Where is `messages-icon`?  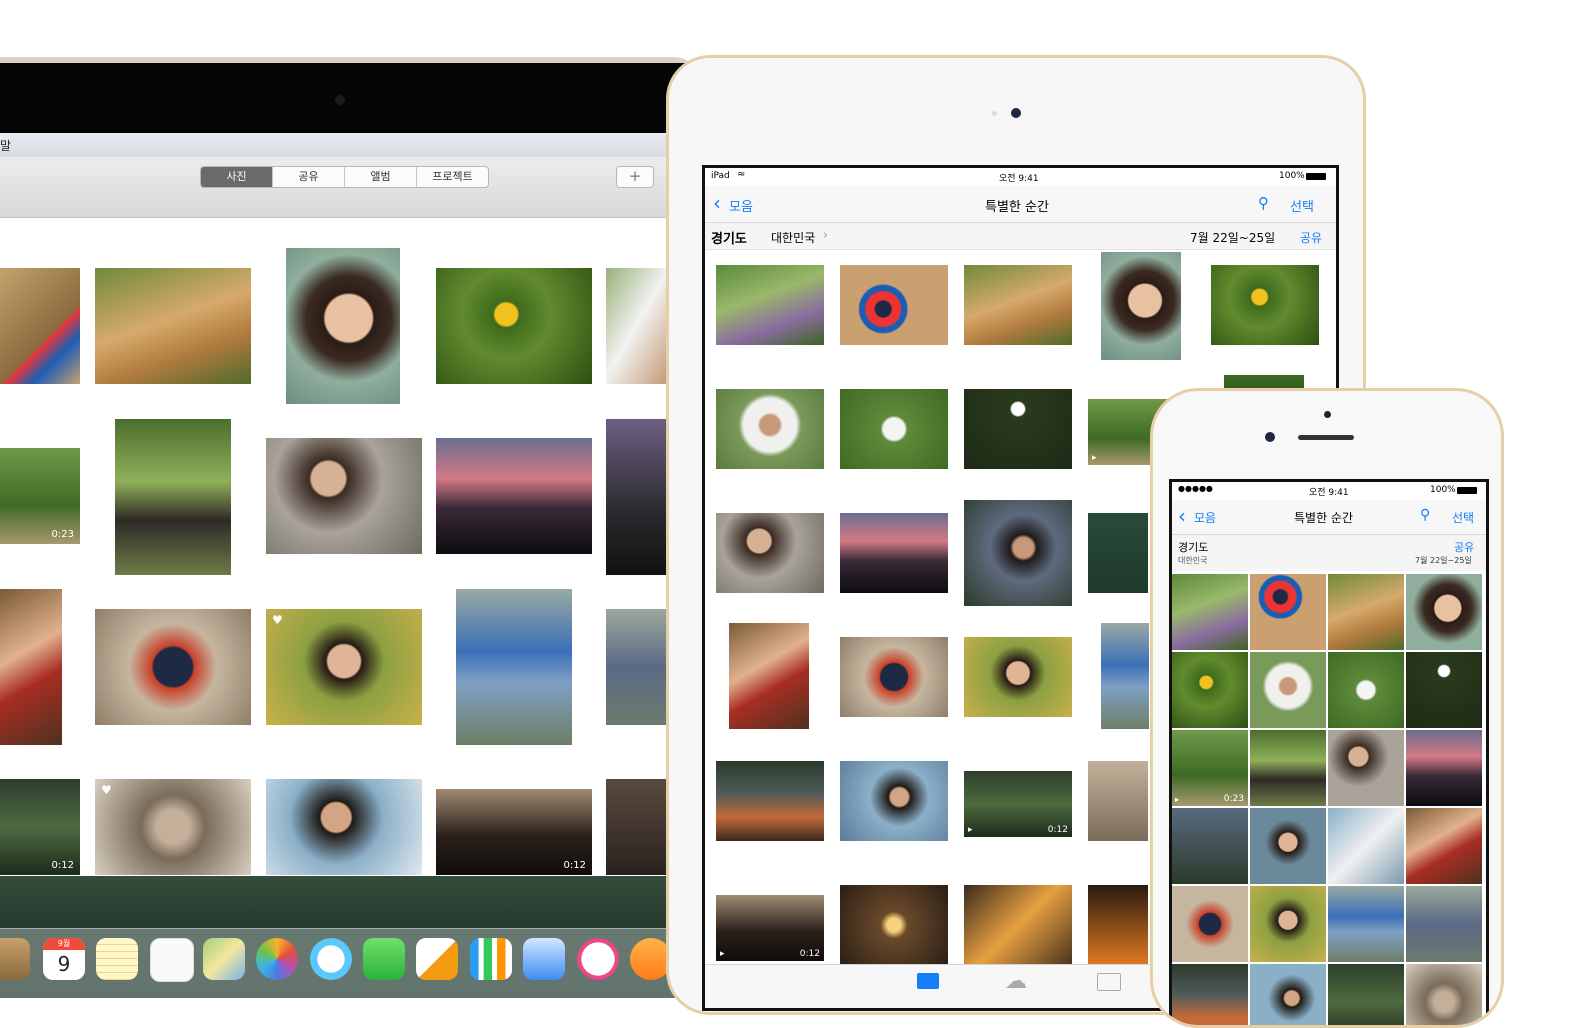 messages-icon is located at coordinates (331, 959).